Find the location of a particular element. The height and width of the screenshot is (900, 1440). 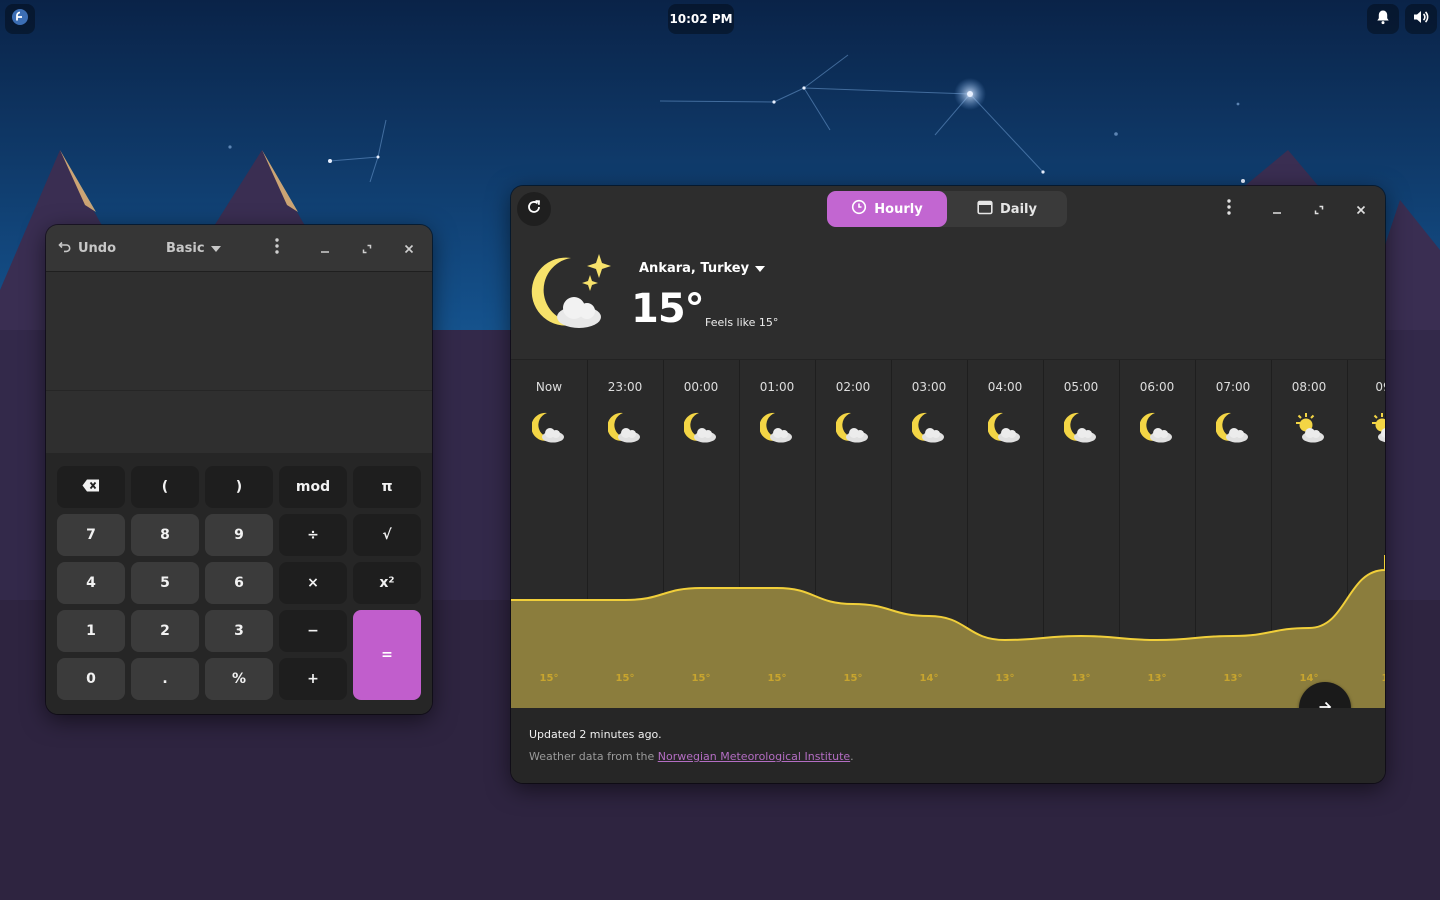

digit-5-button: 5 is located at coordinates (165, 583).